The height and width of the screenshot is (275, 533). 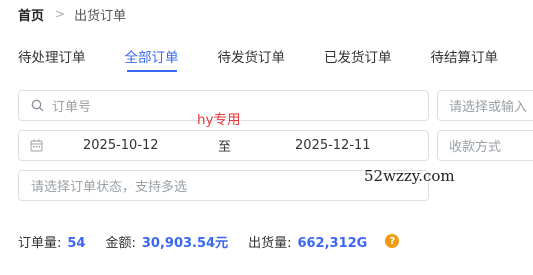 I want to click on payment-method-select: 收款方式, so click(x=485, y=145).